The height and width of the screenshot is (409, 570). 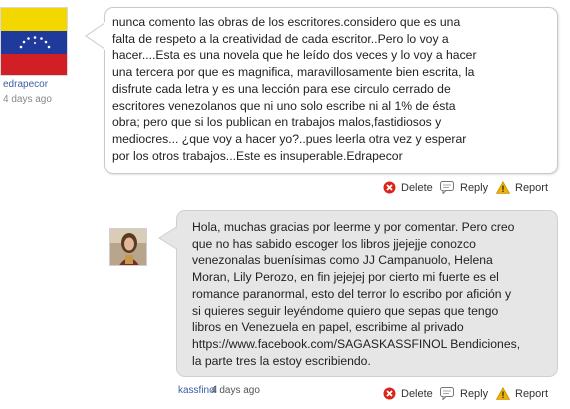 I want to click on user-photo-icon, so click(x=128, y=247).